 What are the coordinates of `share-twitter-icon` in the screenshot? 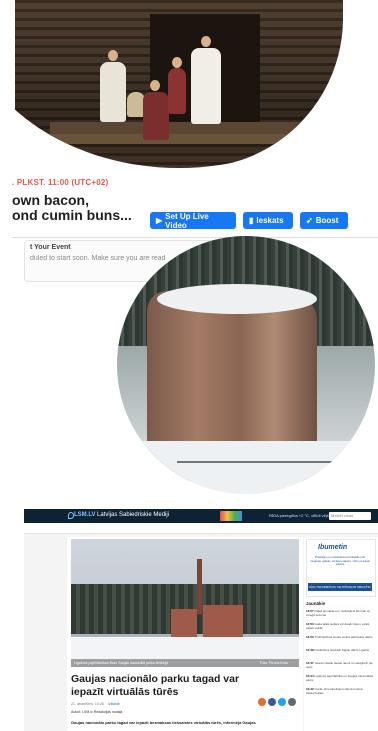 It's located at (282, 702).